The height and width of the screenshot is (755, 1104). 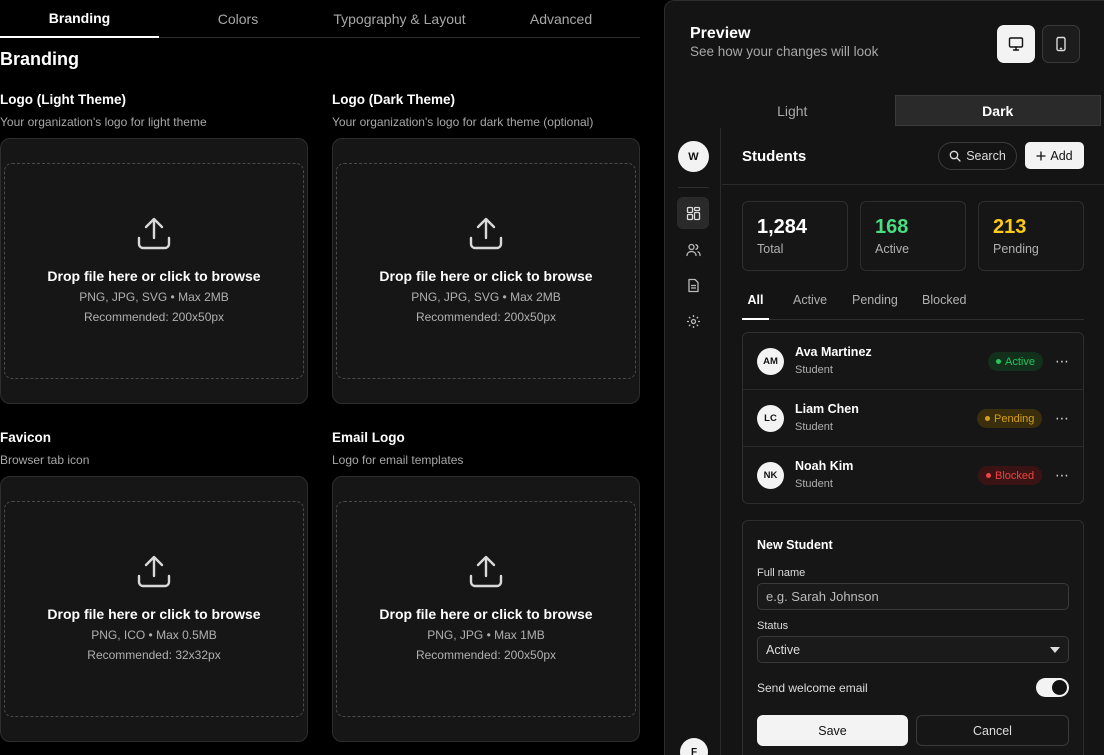 I want to click on status-label: Blocked, so click(x=1015, y=475).